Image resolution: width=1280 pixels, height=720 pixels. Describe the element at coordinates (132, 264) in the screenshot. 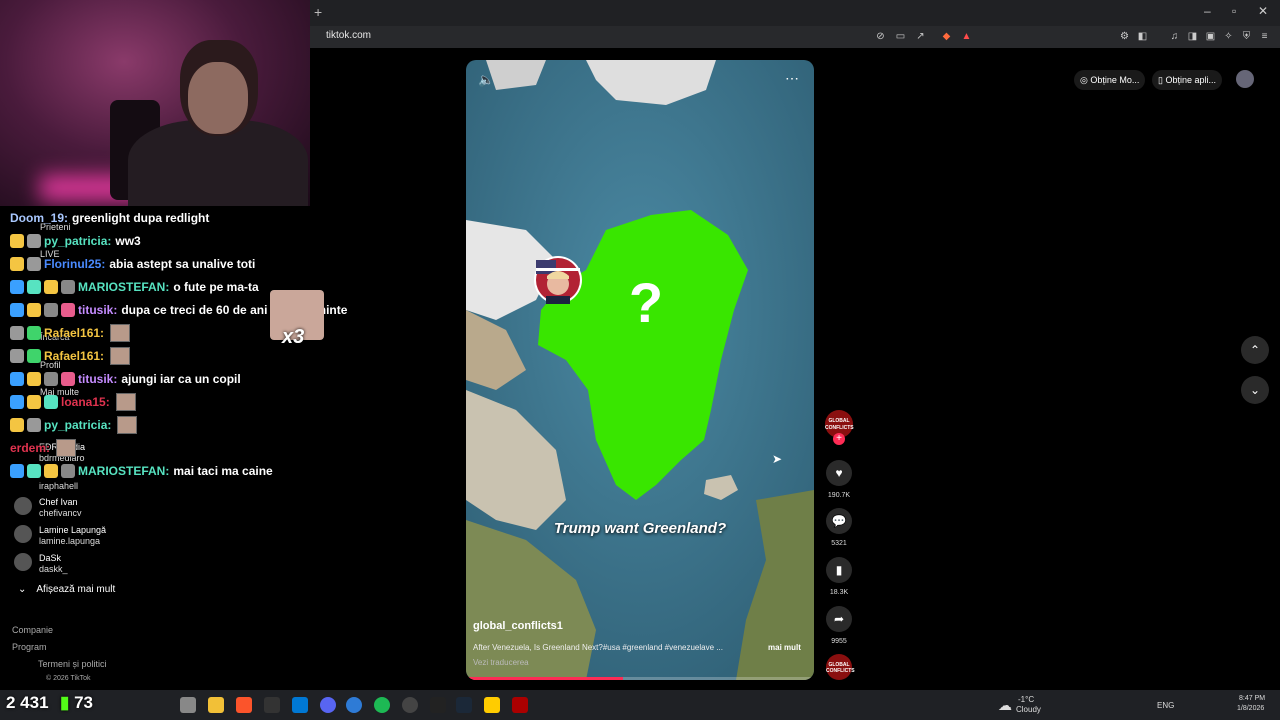

I see `chat-message: Florinul25: abia astept sa unalive toti` at that location.